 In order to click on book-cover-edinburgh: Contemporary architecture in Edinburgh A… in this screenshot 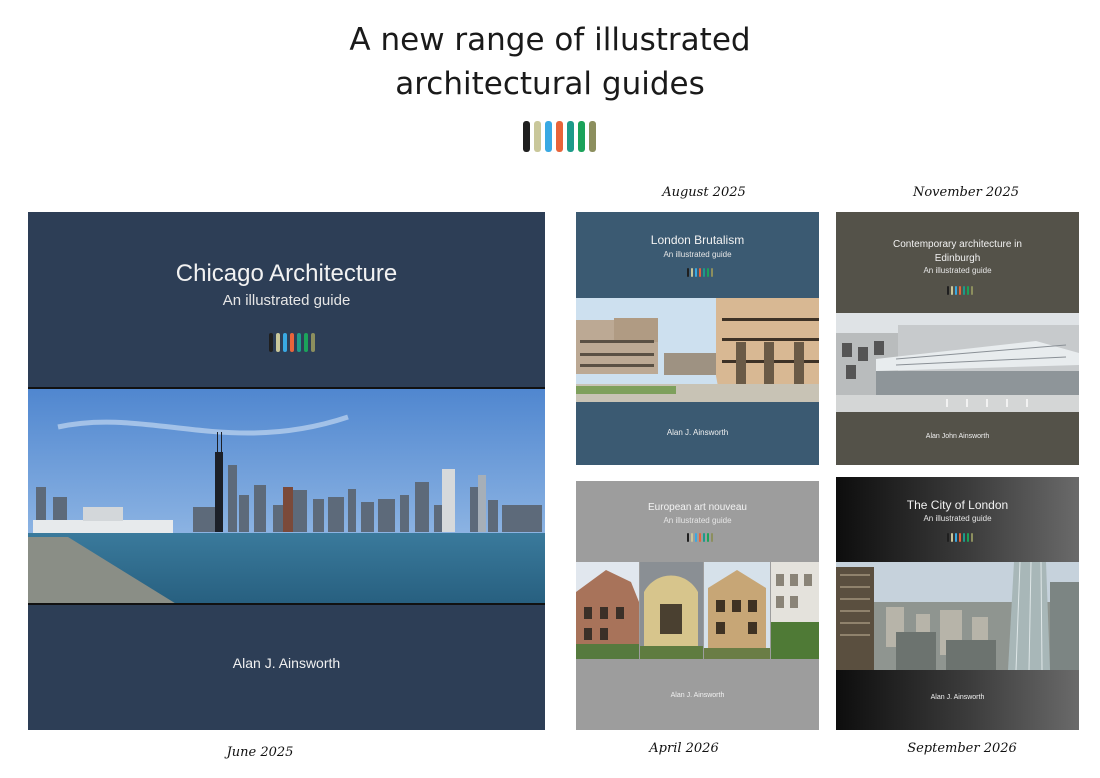, I will do `click(957, 338)`.